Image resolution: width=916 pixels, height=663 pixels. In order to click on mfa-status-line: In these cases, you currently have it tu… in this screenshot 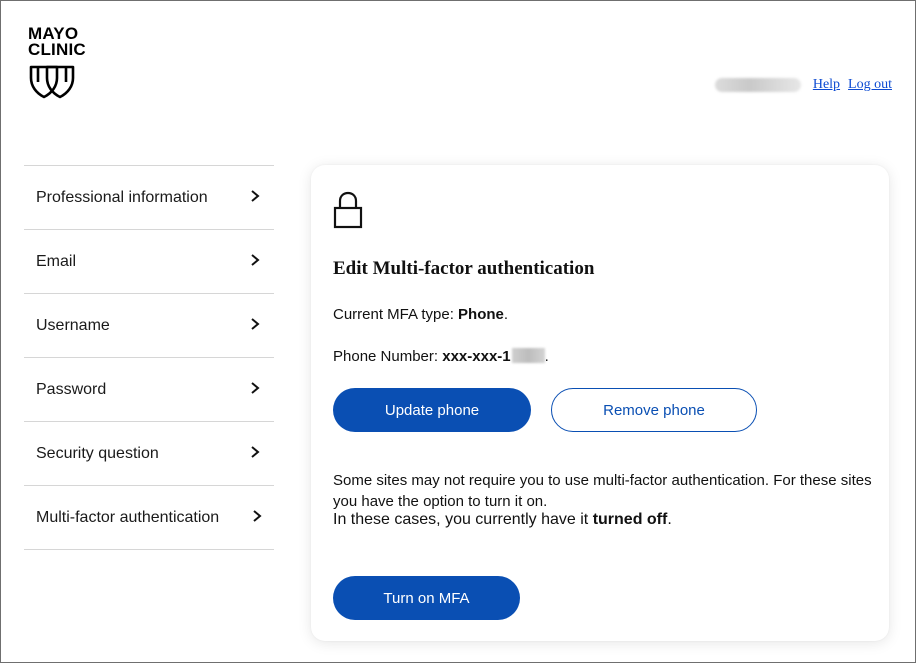, I will do `click(502, 520)`.